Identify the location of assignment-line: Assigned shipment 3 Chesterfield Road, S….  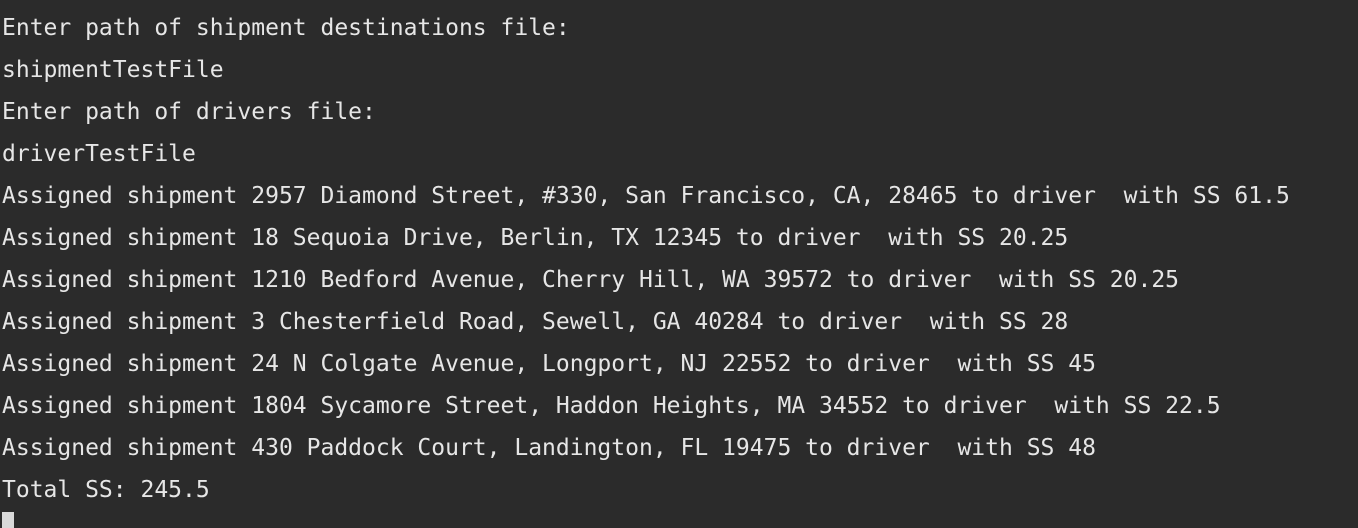
(535, 322).